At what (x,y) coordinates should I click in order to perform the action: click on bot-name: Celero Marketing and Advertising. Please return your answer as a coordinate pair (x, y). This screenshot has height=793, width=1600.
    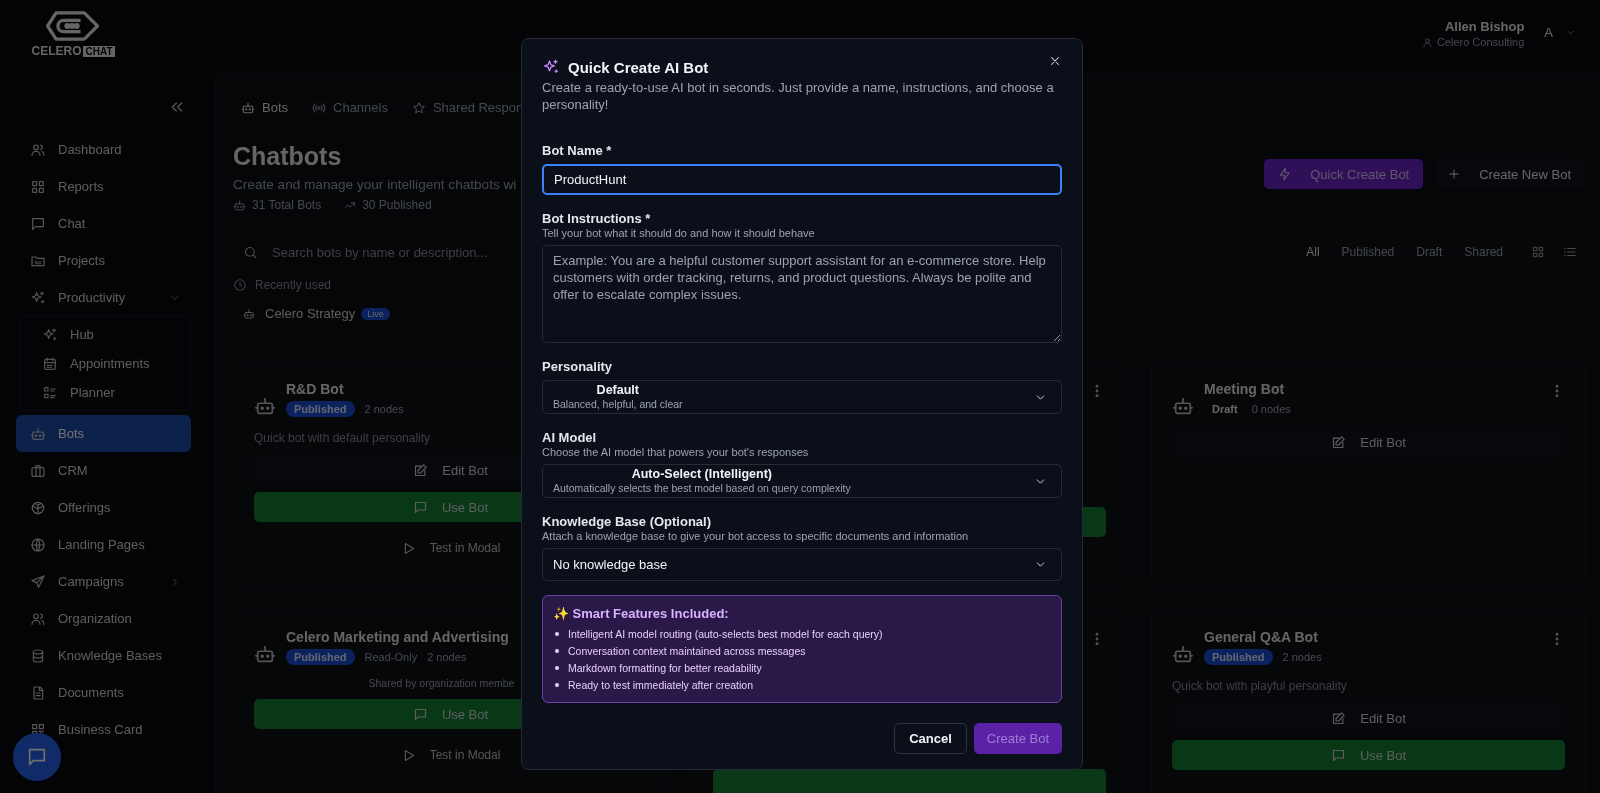
    Looking at the image, I should click on (397, 637).